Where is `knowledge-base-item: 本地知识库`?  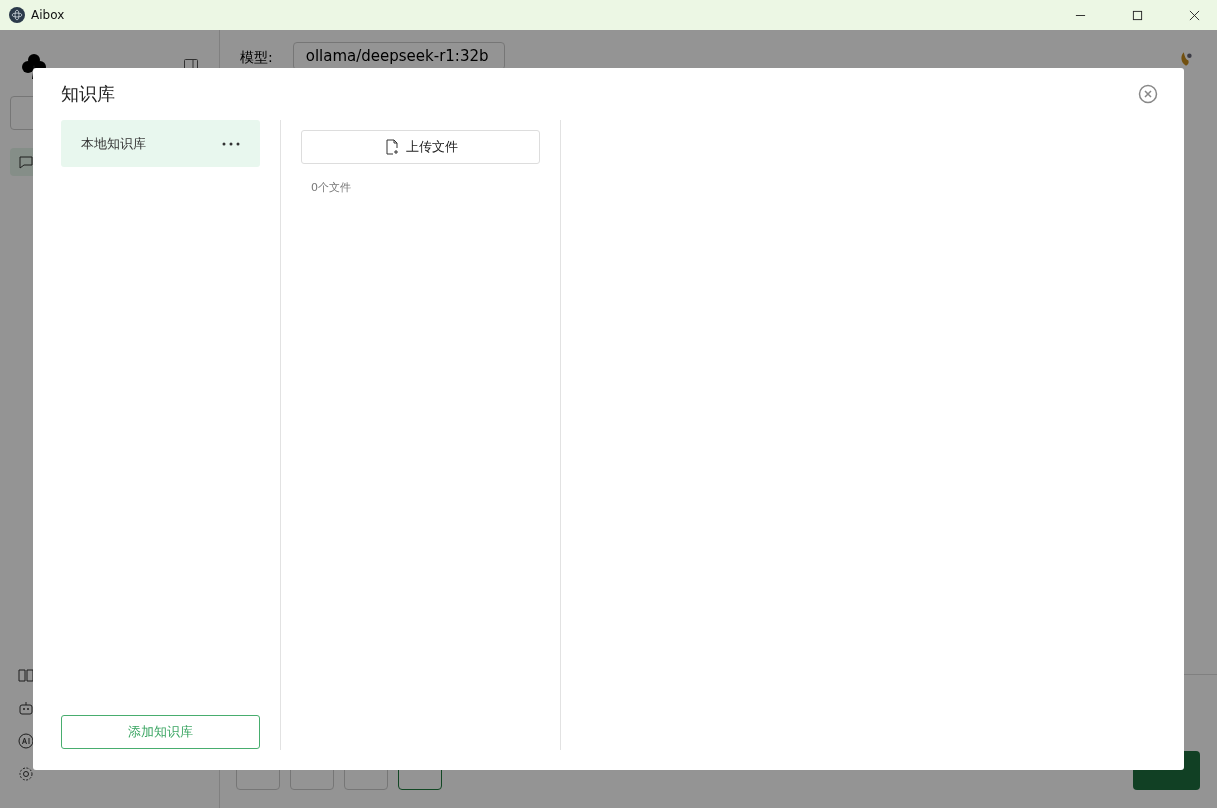
knowledge-base-item: 本地知识库 is located at coordinates (160, 143).